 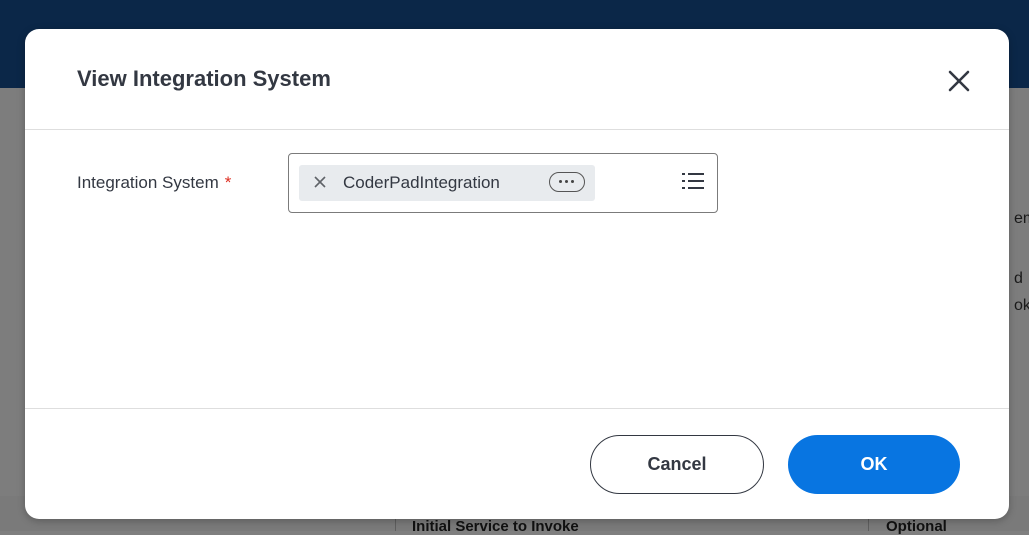 What do you see at coordinates (916, 526) in the screenshot?
I see `background-cell: Optional` at bounding box center [916, 526].